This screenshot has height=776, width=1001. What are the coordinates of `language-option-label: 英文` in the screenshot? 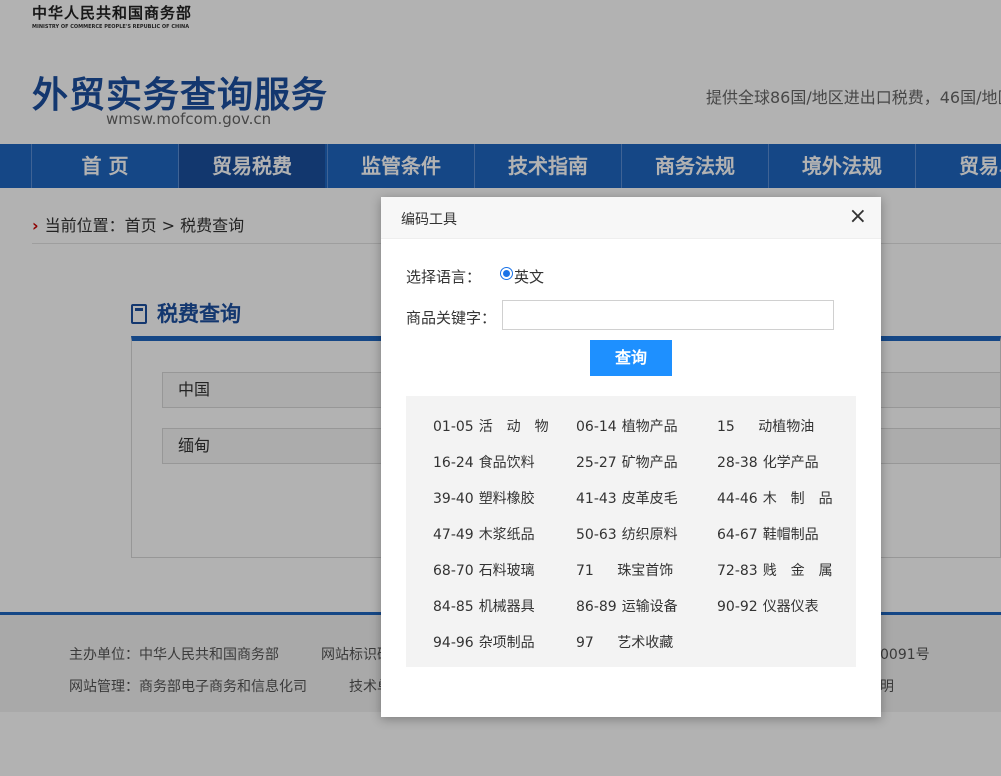 It's located at (529, 276).